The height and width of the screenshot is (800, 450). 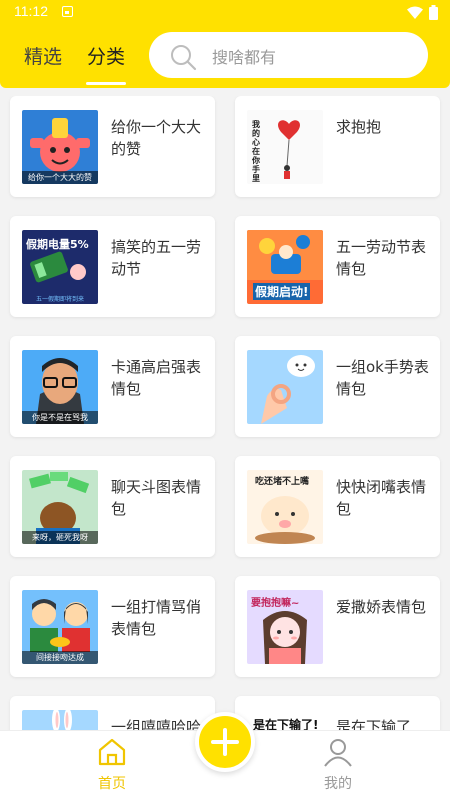 I want to click on thumbnail-caption: 来呀，砸死我呀, so click(x=60, y=537).